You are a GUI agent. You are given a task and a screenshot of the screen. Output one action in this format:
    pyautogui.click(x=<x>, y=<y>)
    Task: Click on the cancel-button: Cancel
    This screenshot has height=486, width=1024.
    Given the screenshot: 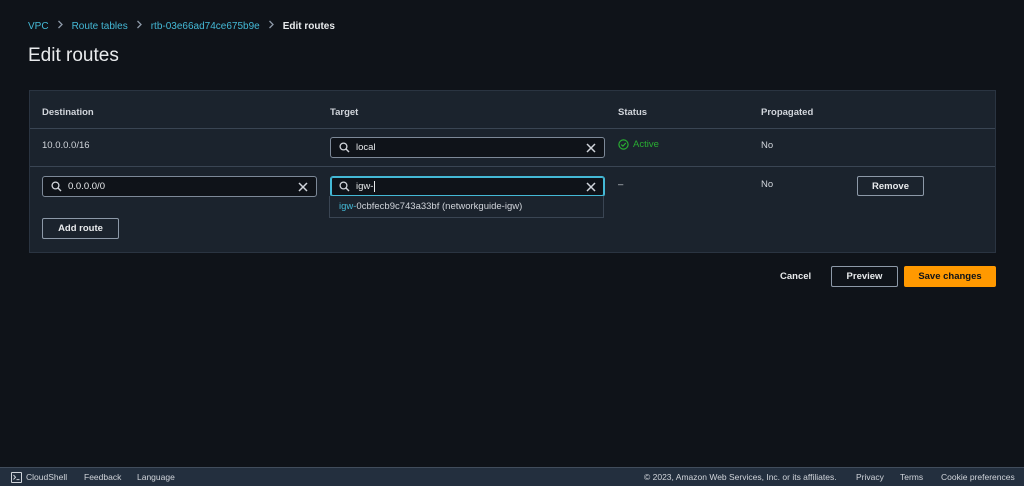 What is the action you would take?
    pyautogui.click(x=795, y=276)
    